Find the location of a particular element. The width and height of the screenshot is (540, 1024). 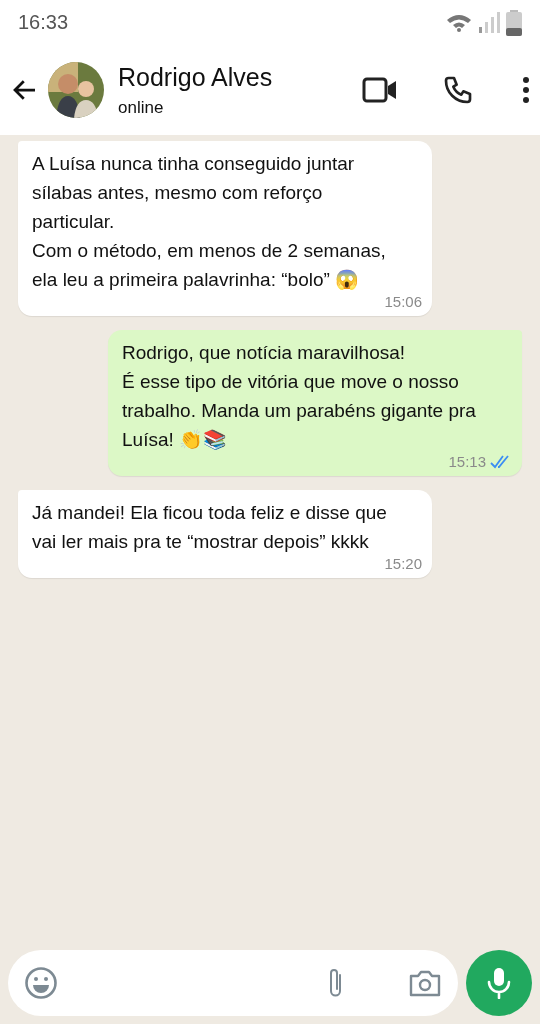

microphone-icon is located at coordinates (499, 983).